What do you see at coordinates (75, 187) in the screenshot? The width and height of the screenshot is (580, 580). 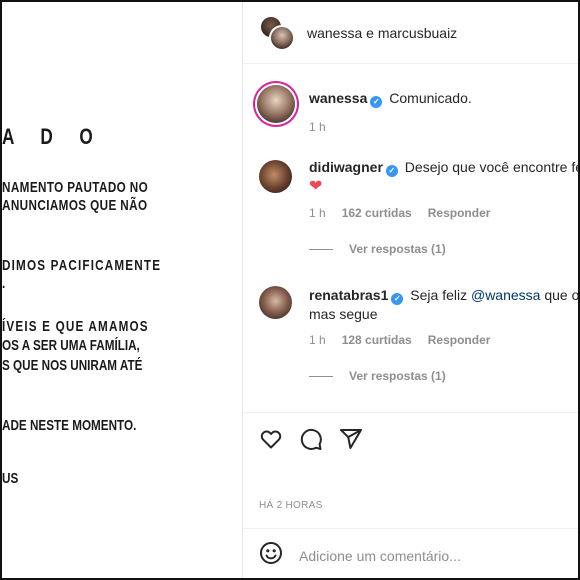 I see `post-image-line: NAMENTO PAUTADO NO` at bounding box center [75, 187].